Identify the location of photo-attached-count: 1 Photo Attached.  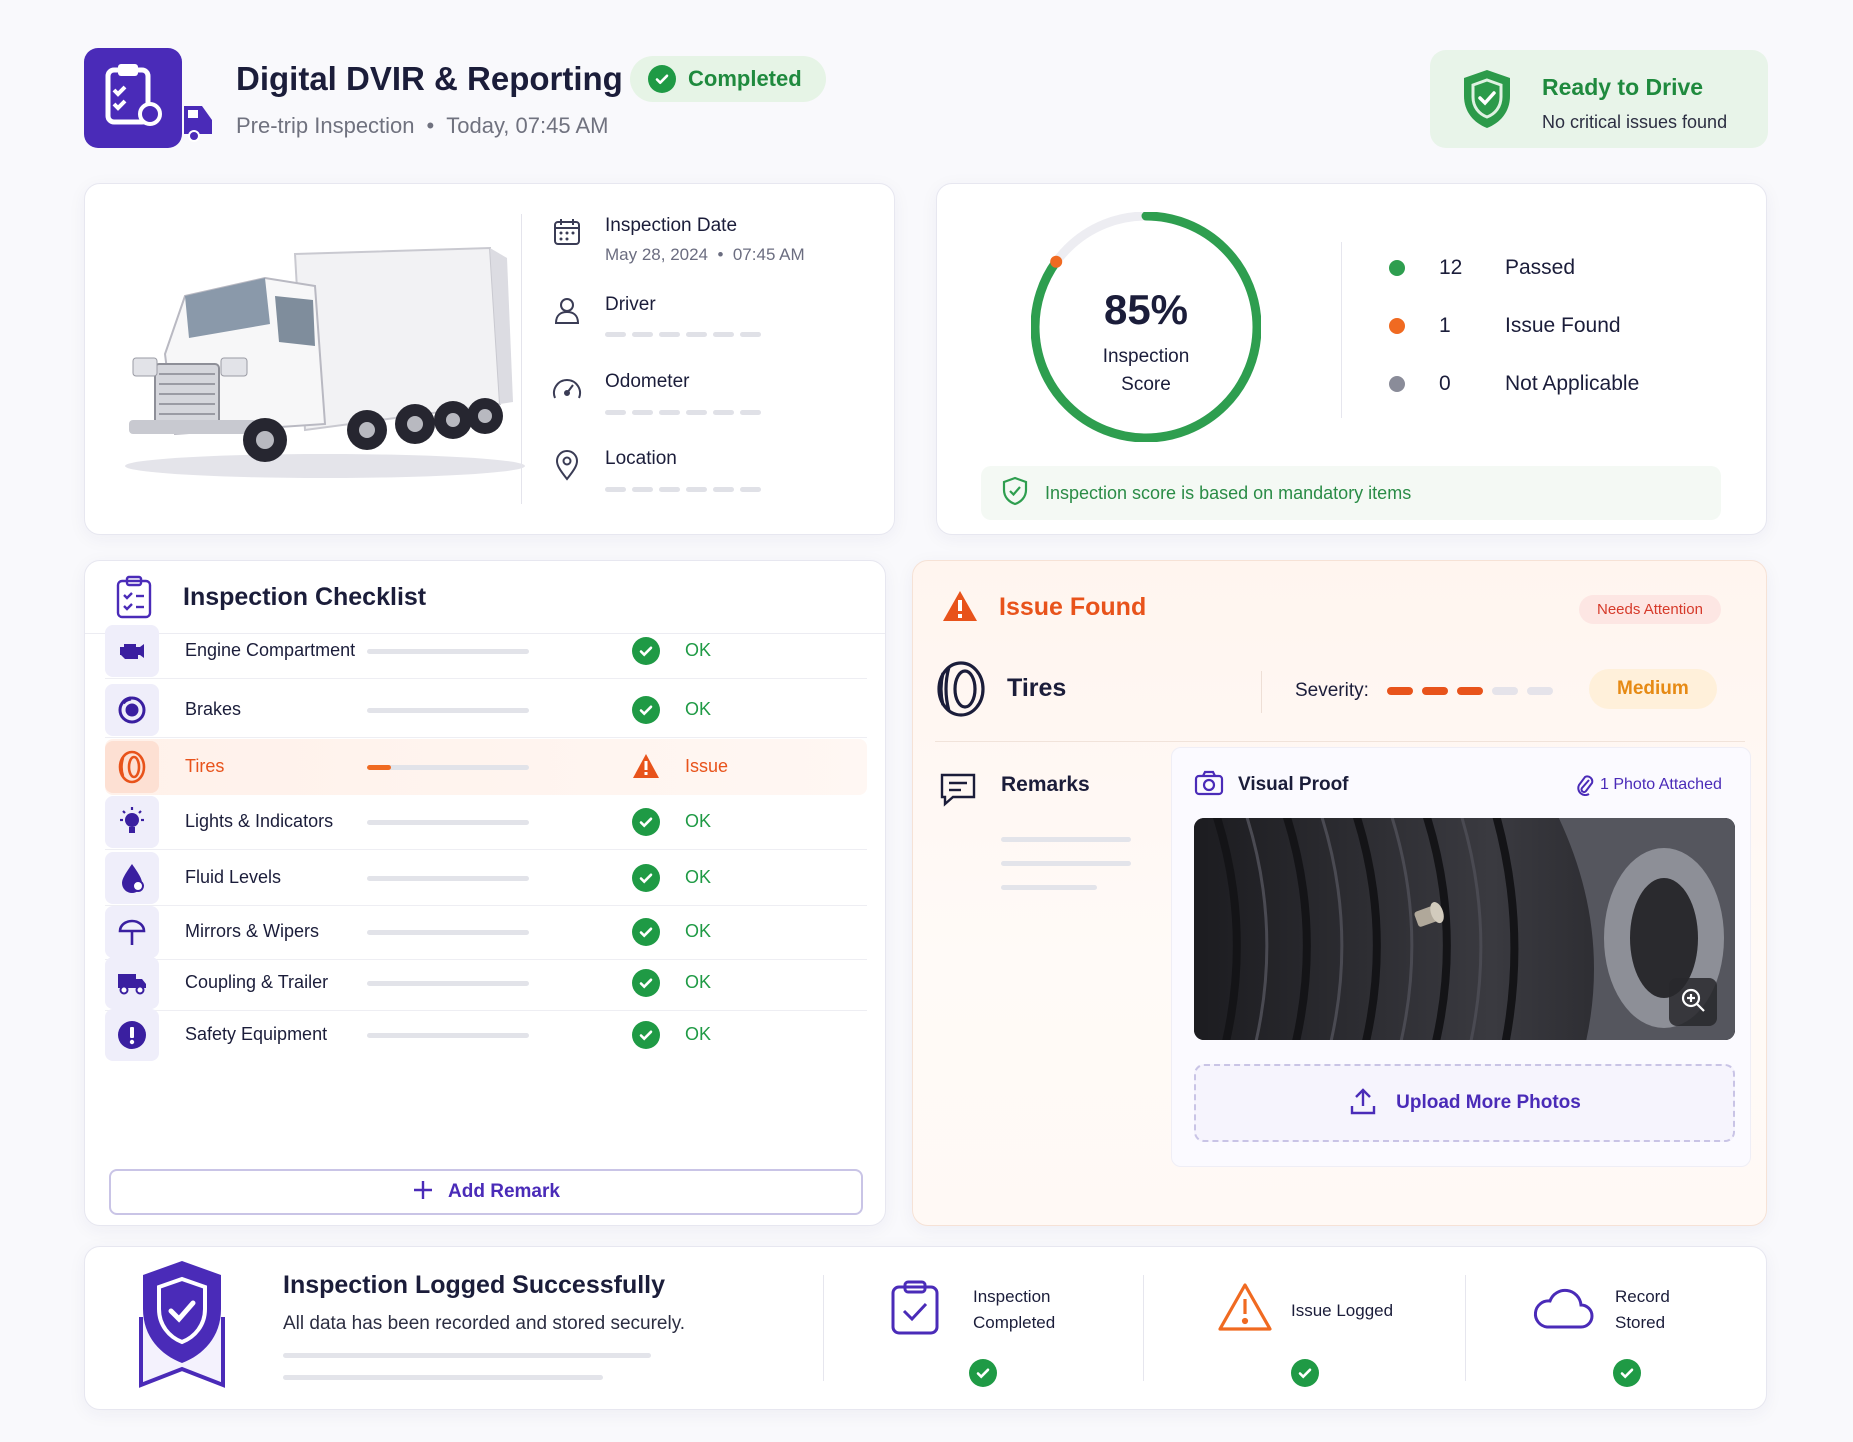
(1661, 785).